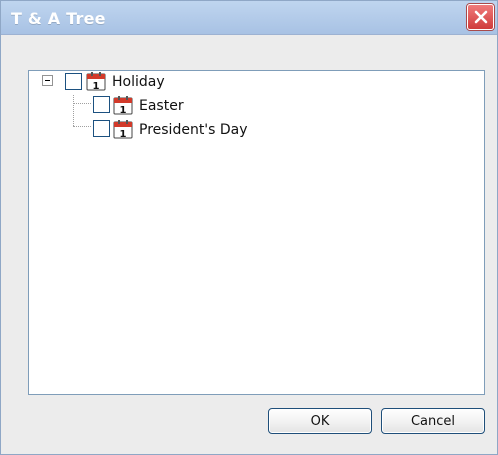 The height and width of the screenshot is (455, 498). Describe the element at coordinates (161, 106) in the screenshot. I see `tree-node-label: Easter` at that location.